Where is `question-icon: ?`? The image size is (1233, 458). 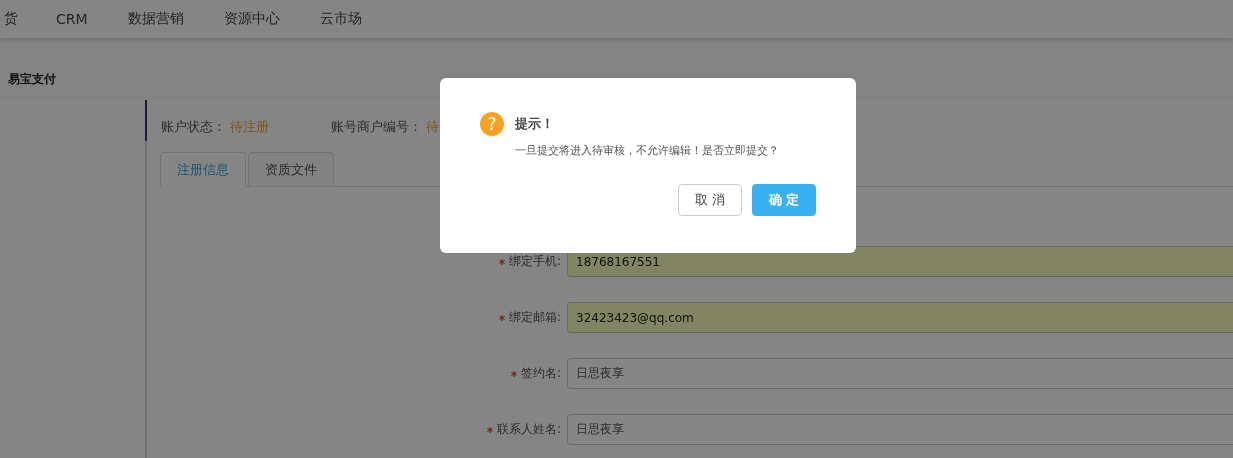 question-icon: ? is located at coordinates (492, 124).